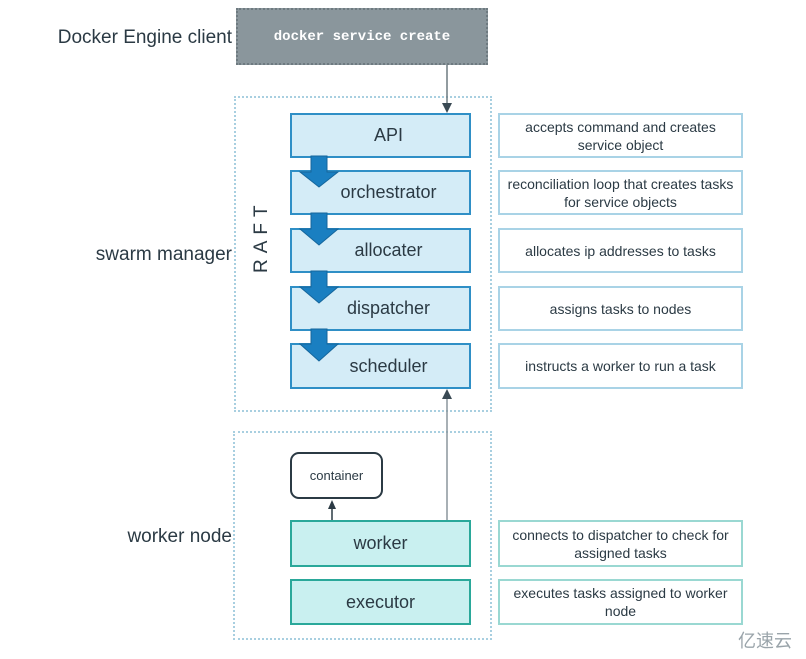 Image resolution: width=806 pixels, height=659 pixels. I want to click on worker-to-container-arrow, so click(332, 510).